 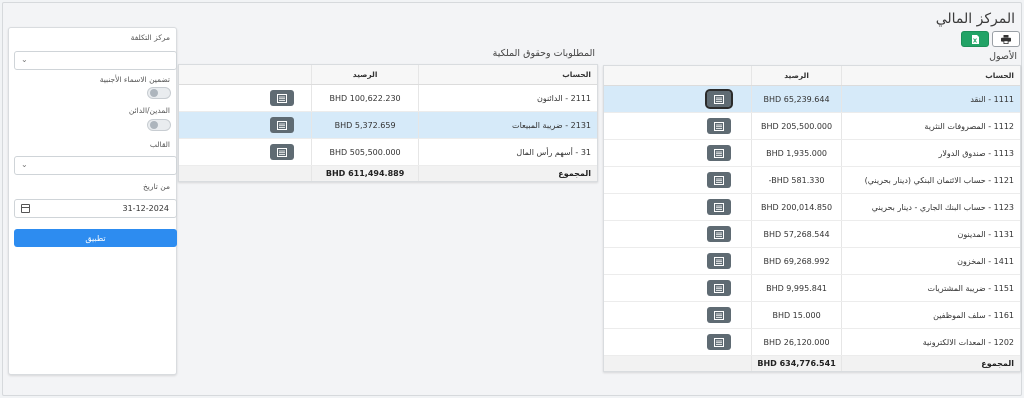 What do you see at coordinates (796, 342) in the screenshot?
I see `balance-cell: BHD 26,120.000` at bounding box center [796, 342].